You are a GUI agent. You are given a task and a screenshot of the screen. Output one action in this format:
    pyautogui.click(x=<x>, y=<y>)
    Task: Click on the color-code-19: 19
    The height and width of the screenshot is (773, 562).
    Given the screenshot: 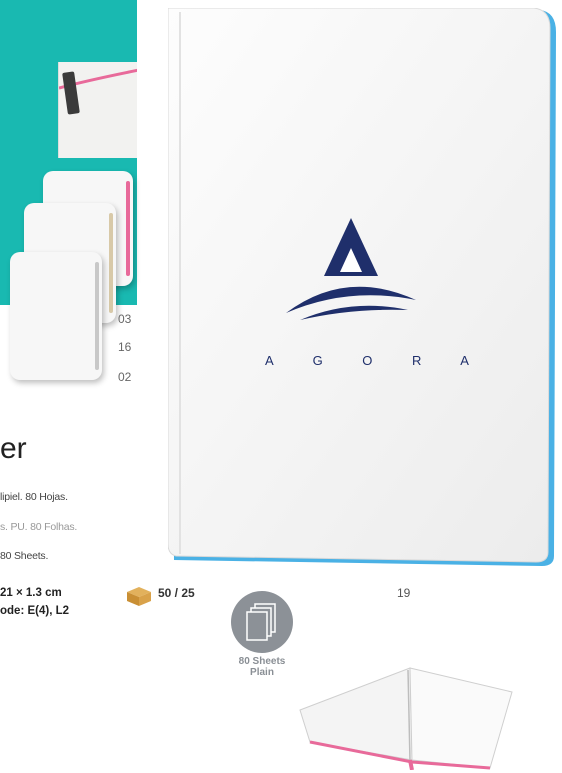 What is the action you would take?
    pyautogui.click(x=404, y=593)
    